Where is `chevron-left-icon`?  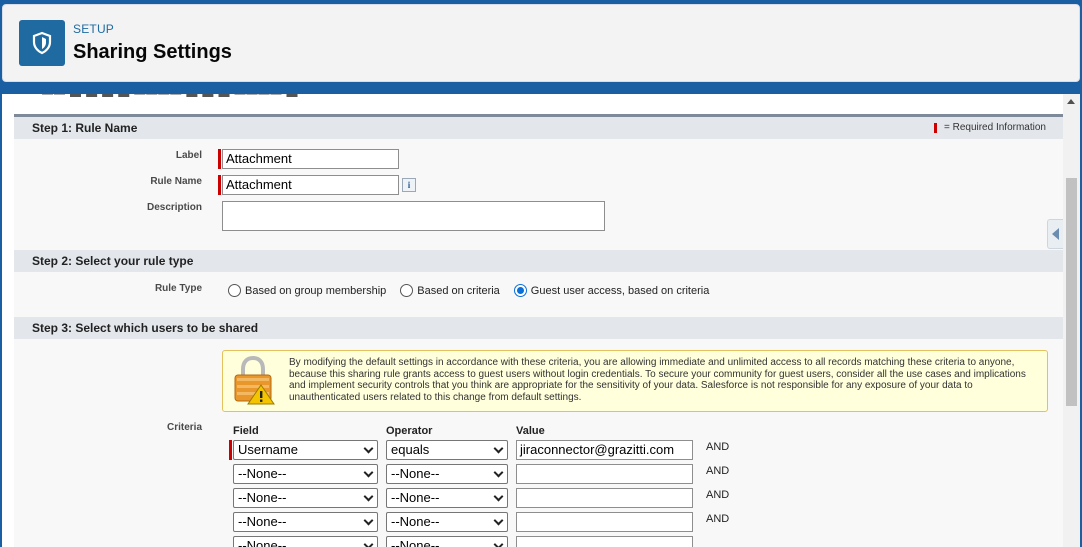 chevron-left-icon is located at coordinates (1055, 234).